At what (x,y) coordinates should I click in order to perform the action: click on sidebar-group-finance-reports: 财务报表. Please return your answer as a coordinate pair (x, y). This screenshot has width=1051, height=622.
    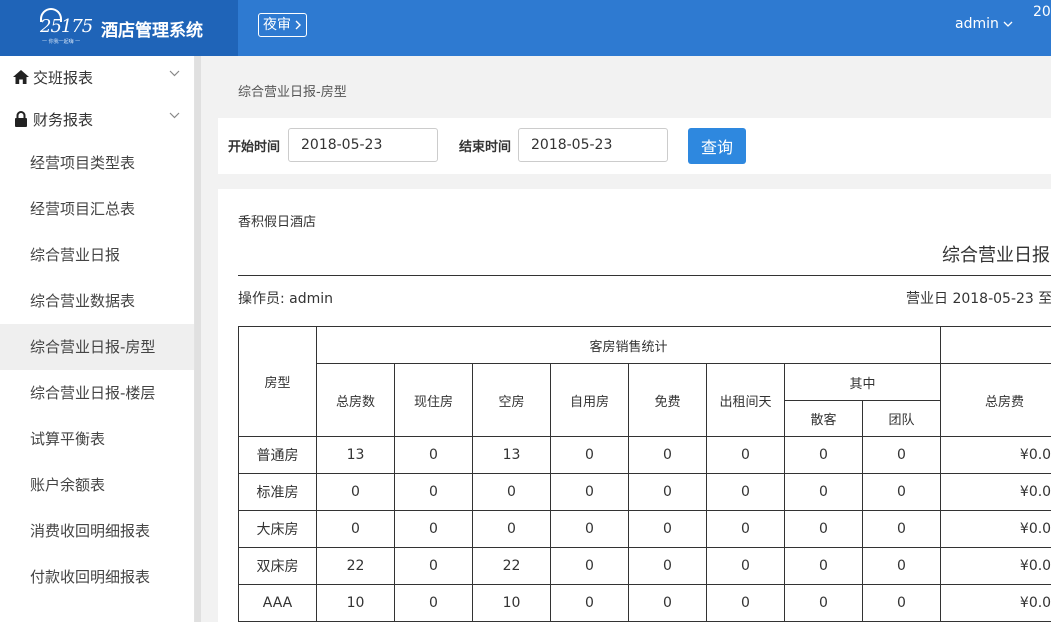
    Looking at the image, I should click on (97, 119).